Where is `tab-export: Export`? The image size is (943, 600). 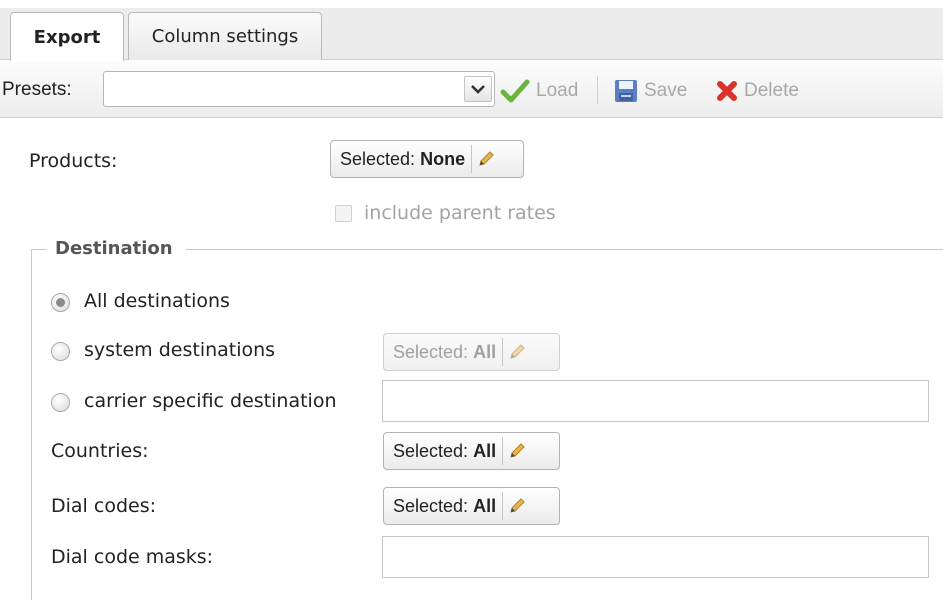
tab-export: Export is located at coordinates (67, 36).